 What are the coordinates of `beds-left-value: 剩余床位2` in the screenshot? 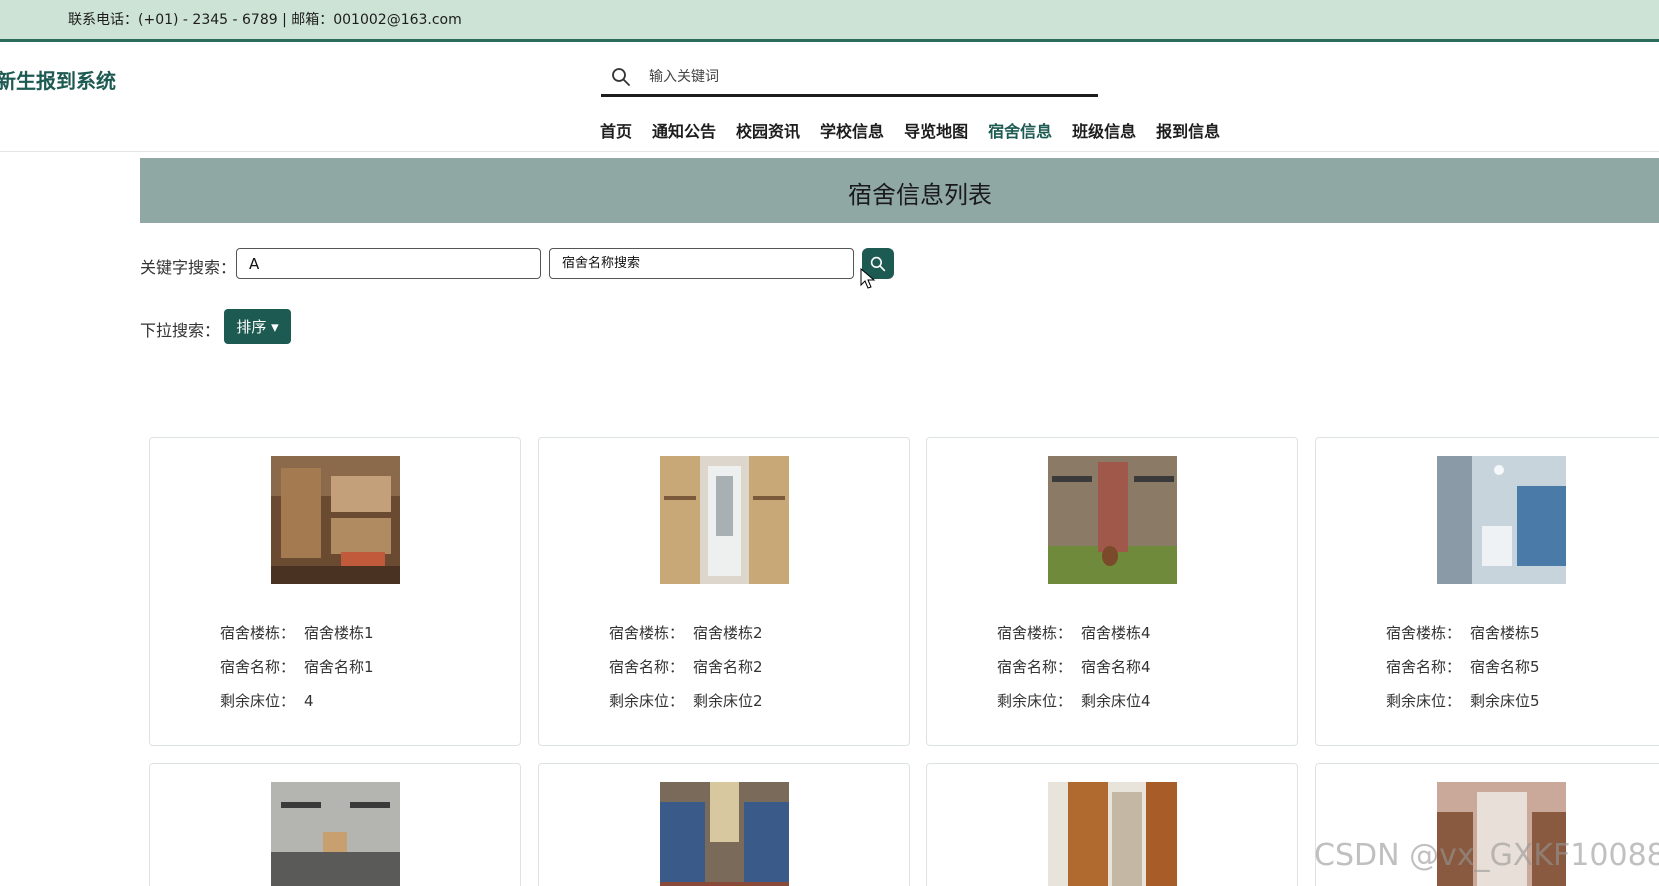 It's located at (728, 701).